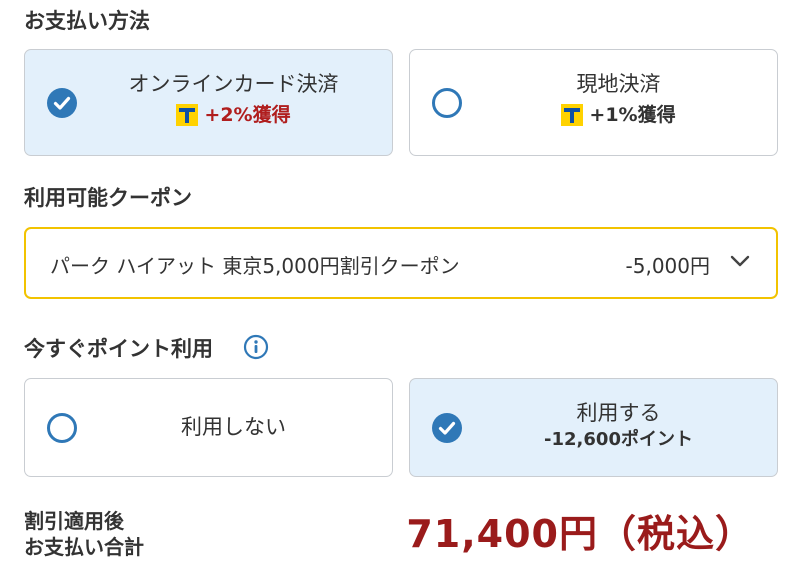 Image resolution: width=800 pixels, height=566 pixels. I want to click on points-earned-label: +1%獲得, so click(632, 115).